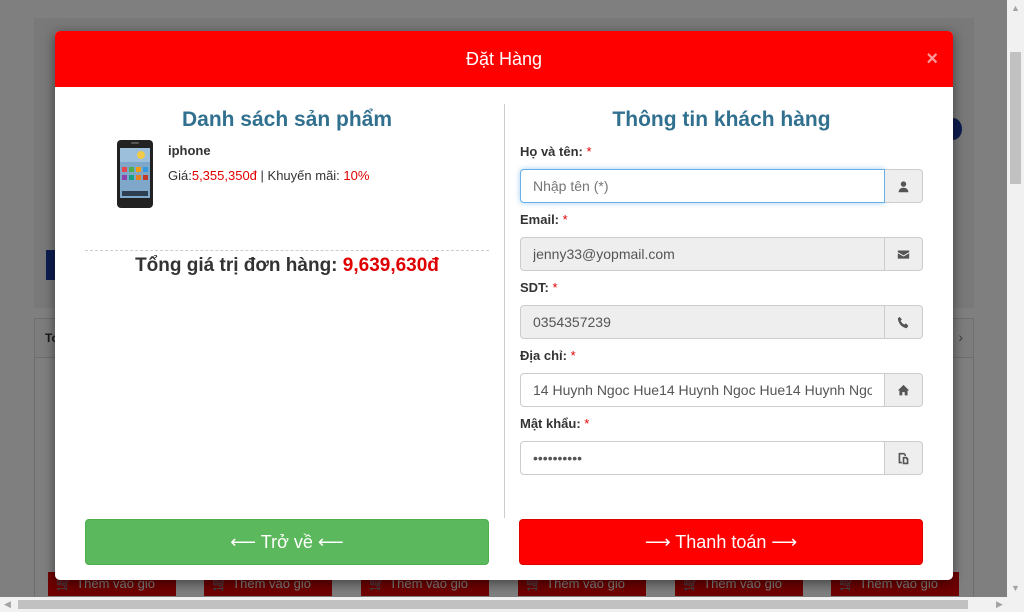 This screenshot has height=612, width=1024. I want to click on name-label: Họ và tên: *, so click(556, 151).